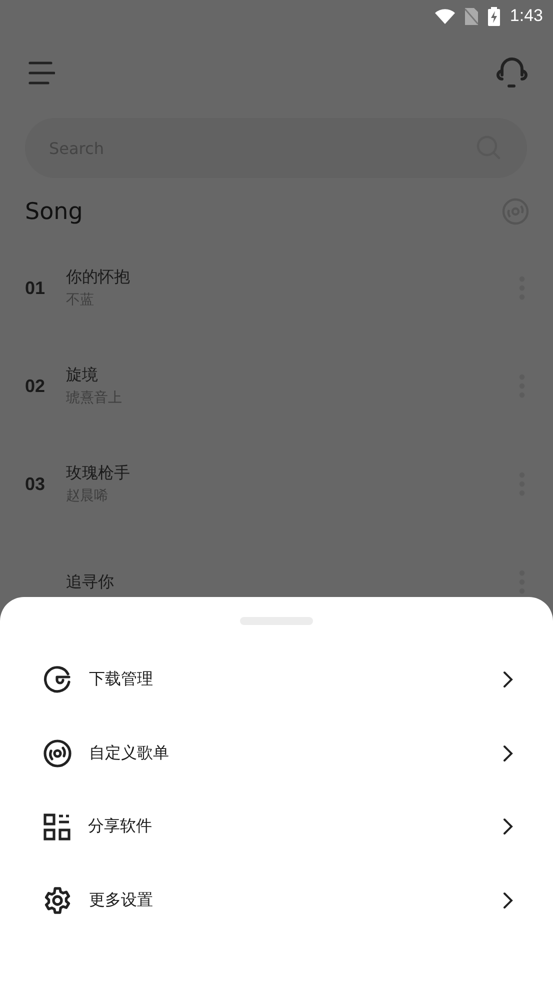 The height and width of the screenshot is (983, 553). Describe the element at coordinates (35, 484) in the screenshot. I see `track-number: 03` at that location.